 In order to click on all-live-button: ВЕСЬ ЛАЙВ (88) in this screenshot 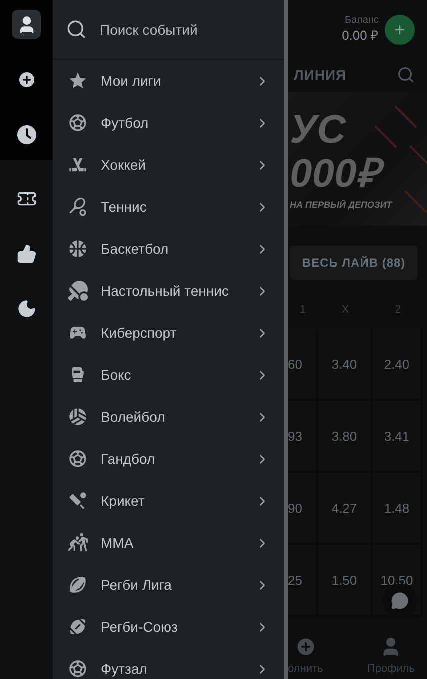, I will do `click(354, 263)`.